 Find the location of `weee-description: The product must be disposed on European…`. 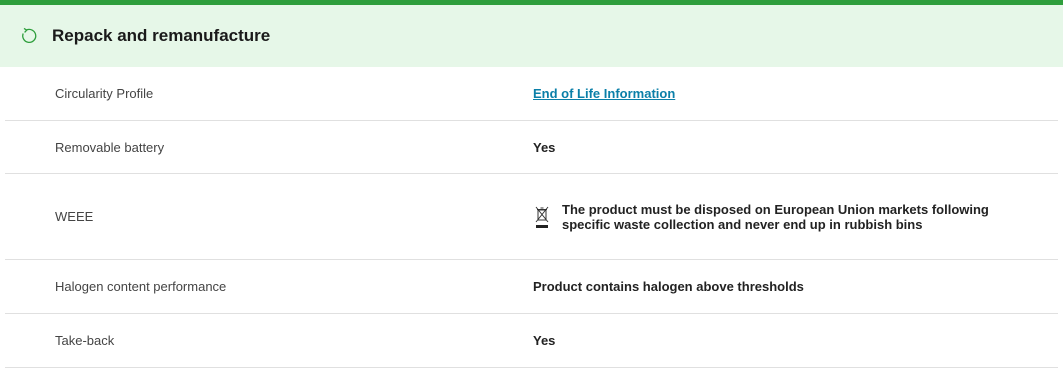

weee-description: The product must be disposed on European… is located at coordinates (775, 216).